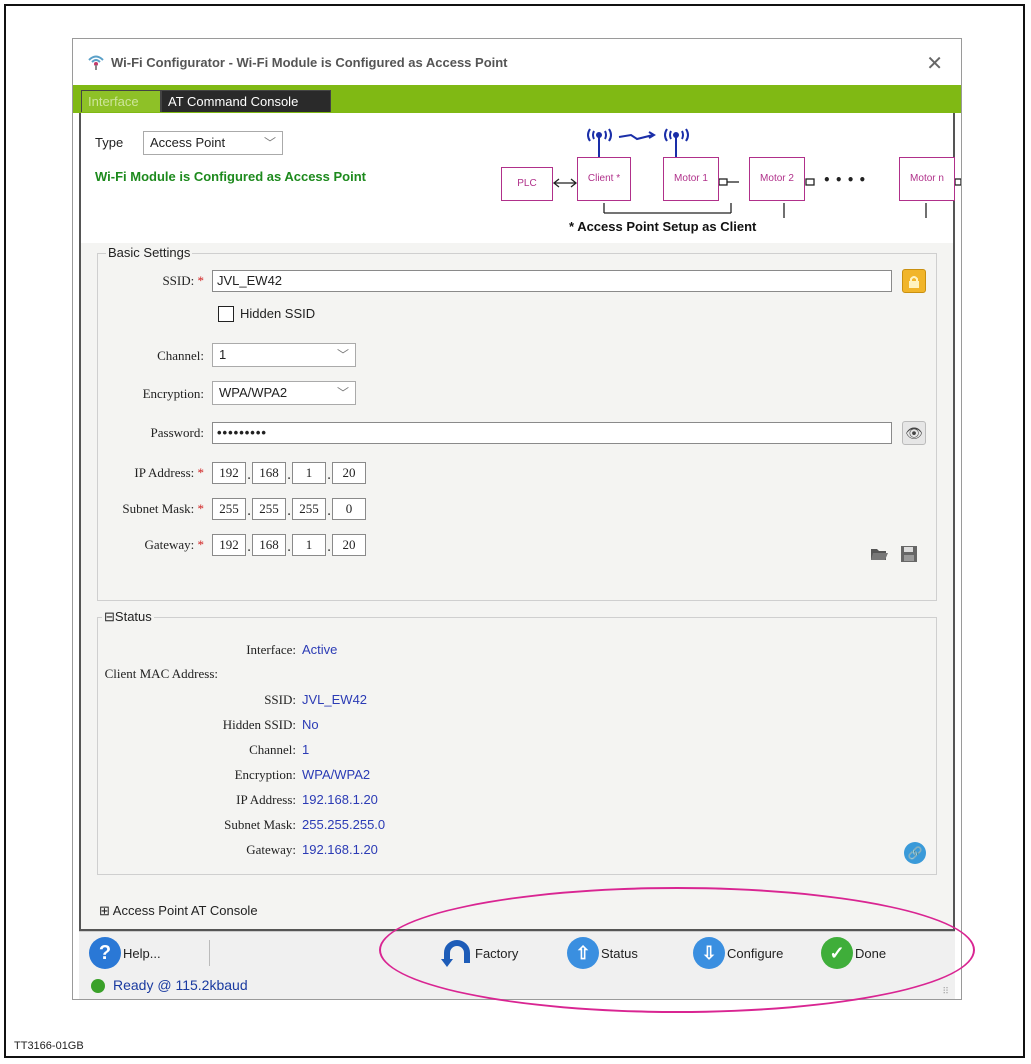  I want to click on encryption-select: WPA/WPA2 ﹀, so click(284, 393).